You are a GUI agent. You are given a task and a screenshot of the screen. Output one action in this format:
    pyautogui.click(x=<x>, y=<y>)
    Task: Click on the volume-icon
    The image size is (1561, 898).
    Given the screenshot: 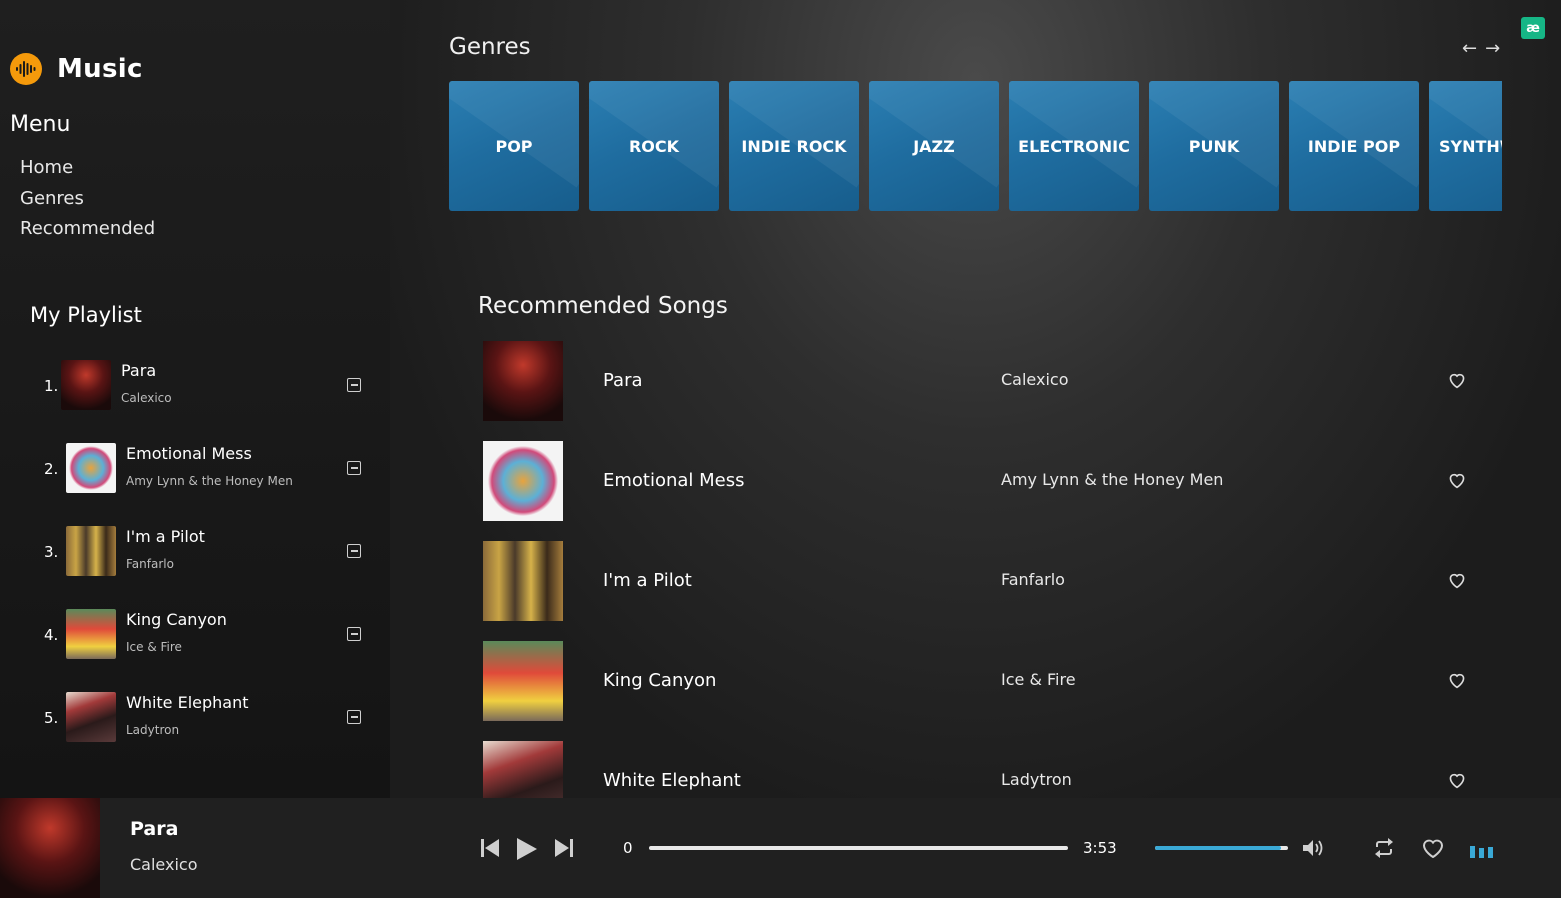 What is the action you would take?
    pyautogui.click(x=1314, y=848)
    